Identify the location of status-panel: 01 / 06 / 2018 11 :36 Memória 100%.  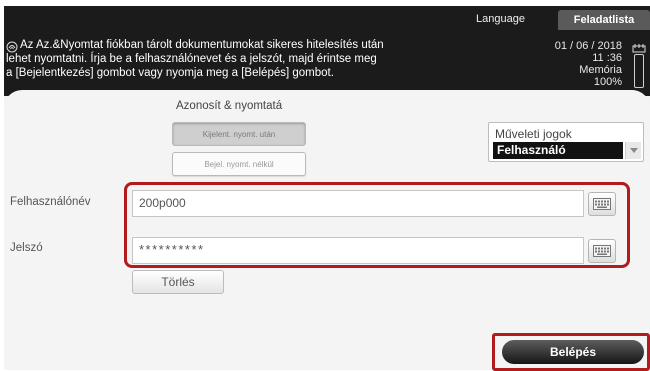
(563, 64).